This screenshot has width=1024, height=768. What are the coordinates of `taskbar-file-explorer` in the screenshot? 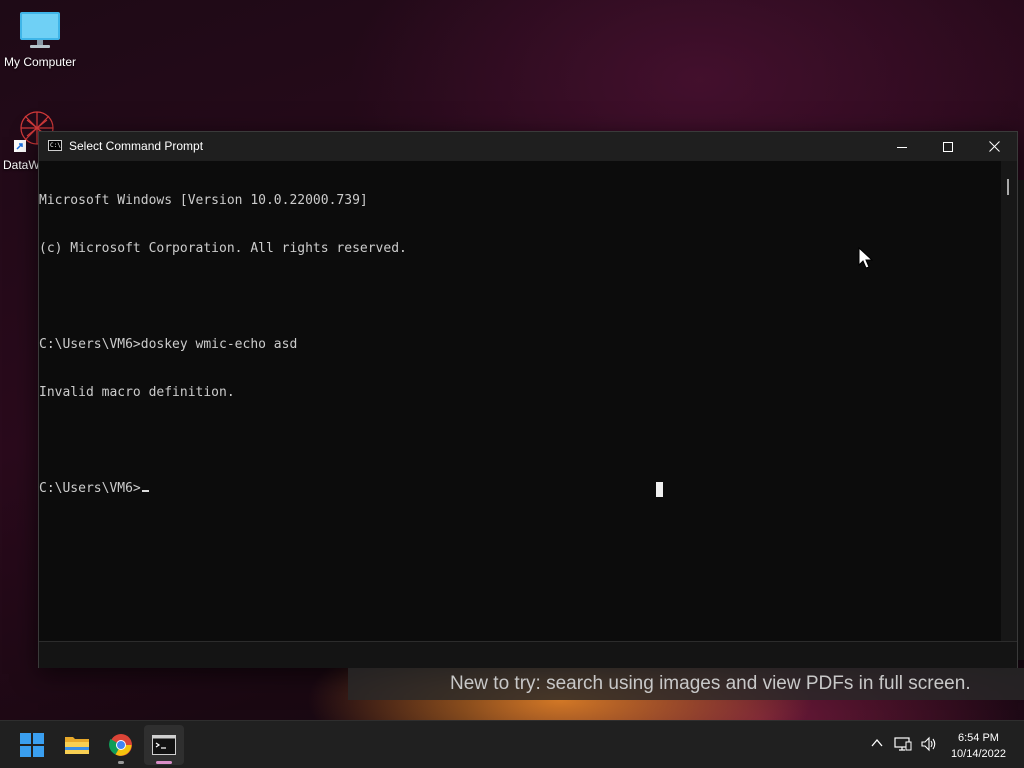 It's located at (77, 745).